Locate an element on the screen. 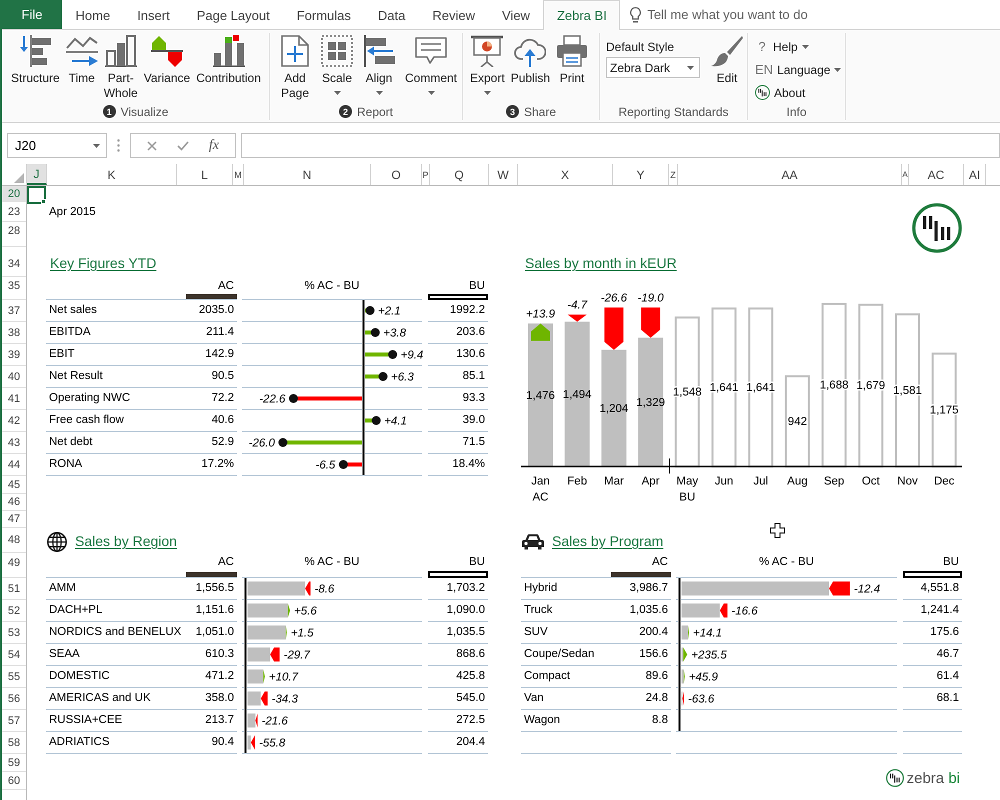  row-header: 47 is located at coordinates (14, 519).